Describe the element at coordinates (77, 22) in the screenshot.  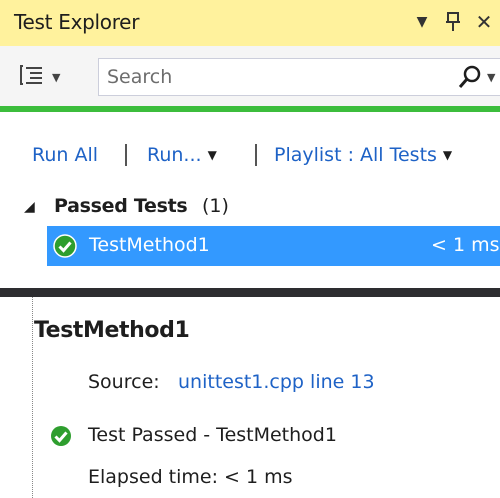
I see `window-title: Test Explorer` at that location.